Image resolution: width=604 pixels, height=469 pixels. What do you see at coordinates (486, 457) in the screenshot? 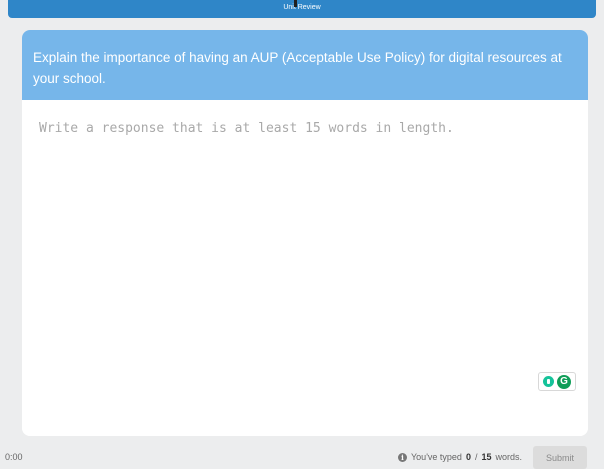
I see `required-count: 15` at bounding box center [486, 457].